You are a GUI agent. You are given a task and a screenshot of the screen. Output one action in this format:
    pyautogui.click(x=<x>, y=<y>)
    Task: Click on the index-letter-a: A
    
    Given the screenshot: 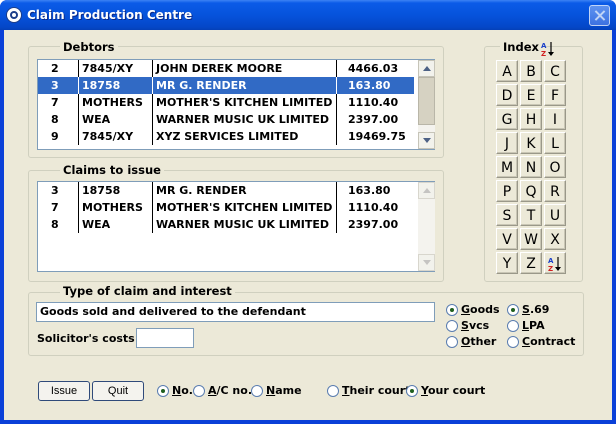 What is the action you would take?
    pyautogui.click(x=507, y=71)
    